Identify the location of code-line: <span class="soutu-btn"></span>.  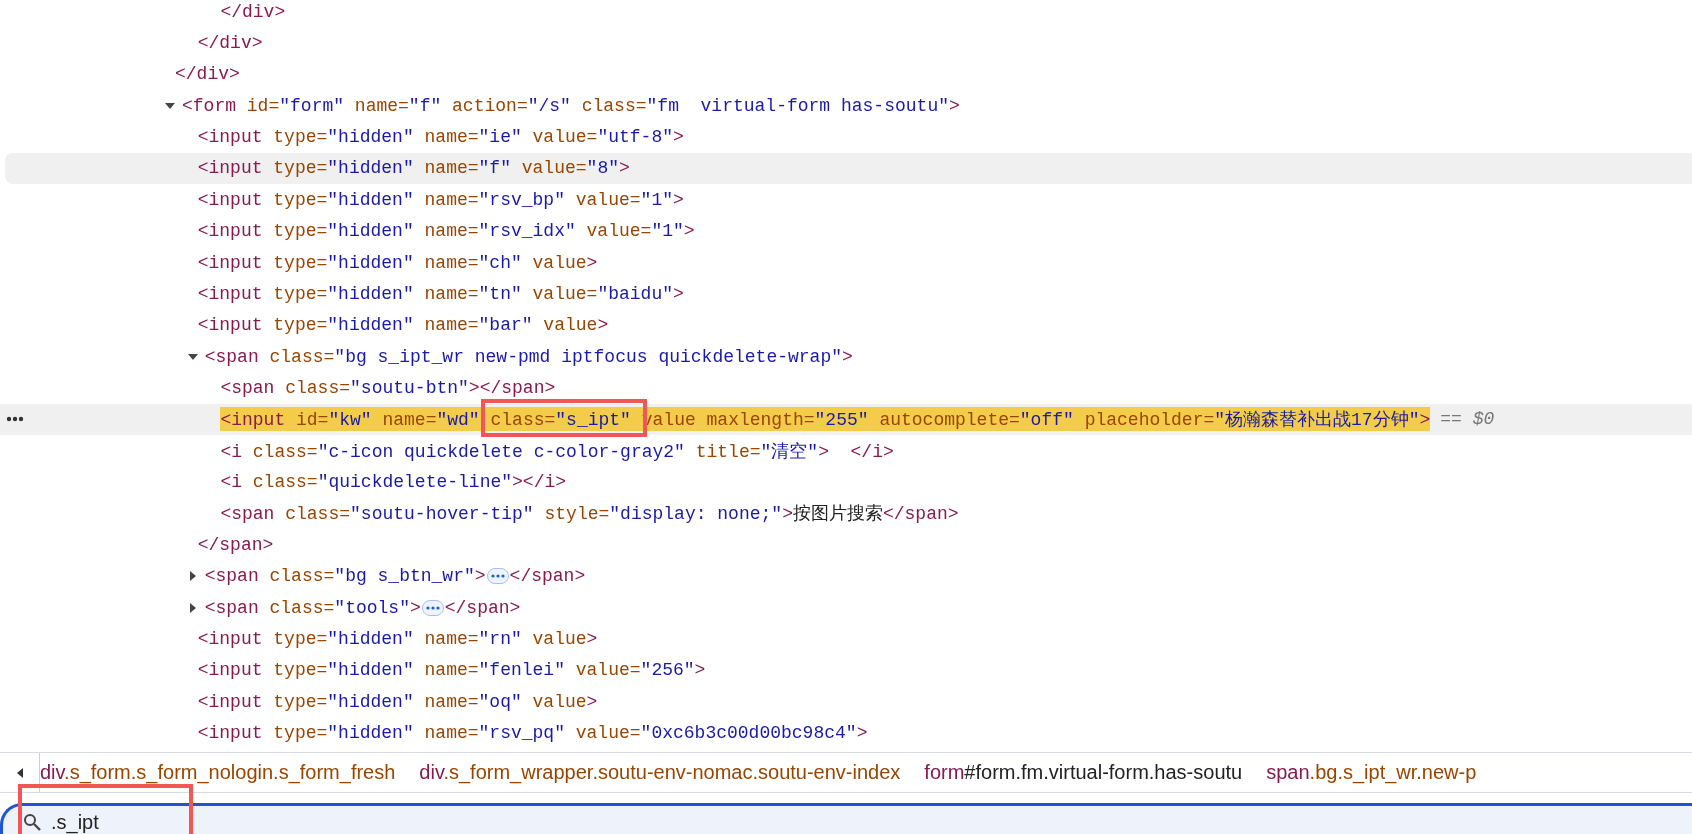
(388, 388).